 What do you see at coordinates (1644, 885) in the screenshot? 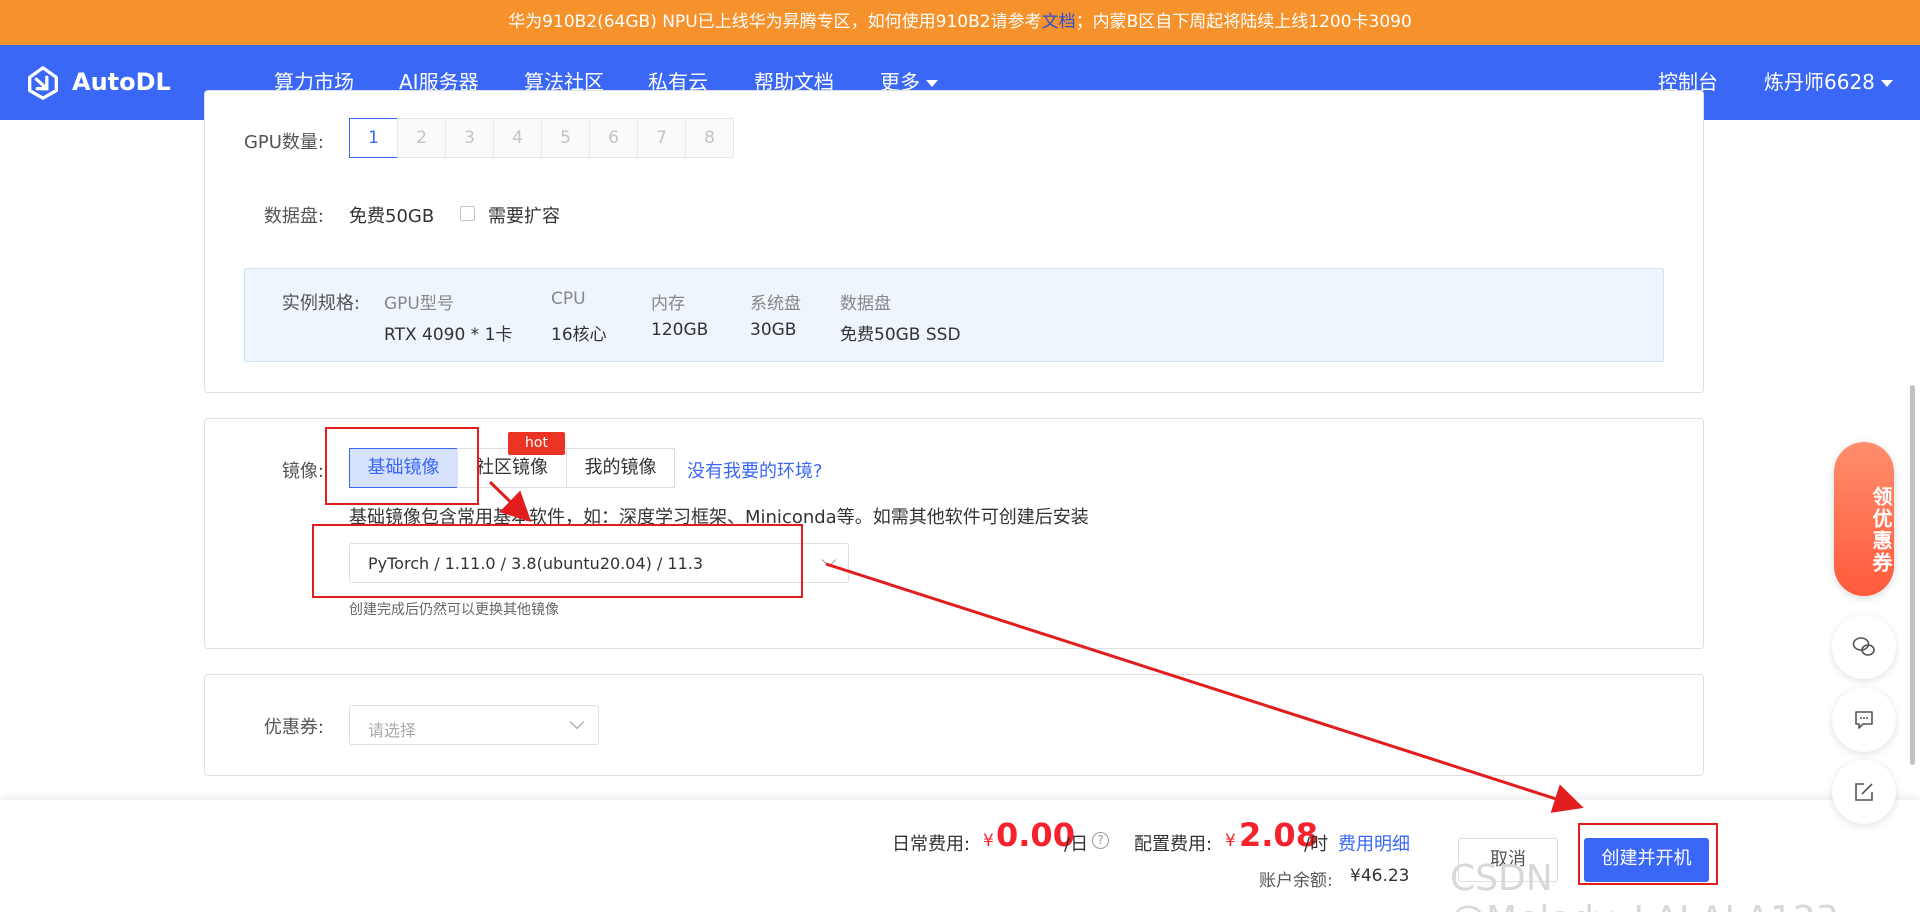
I see `csdn-watermark: CSDN @Melody_LALALA123` at bounding box center [1644, 885].